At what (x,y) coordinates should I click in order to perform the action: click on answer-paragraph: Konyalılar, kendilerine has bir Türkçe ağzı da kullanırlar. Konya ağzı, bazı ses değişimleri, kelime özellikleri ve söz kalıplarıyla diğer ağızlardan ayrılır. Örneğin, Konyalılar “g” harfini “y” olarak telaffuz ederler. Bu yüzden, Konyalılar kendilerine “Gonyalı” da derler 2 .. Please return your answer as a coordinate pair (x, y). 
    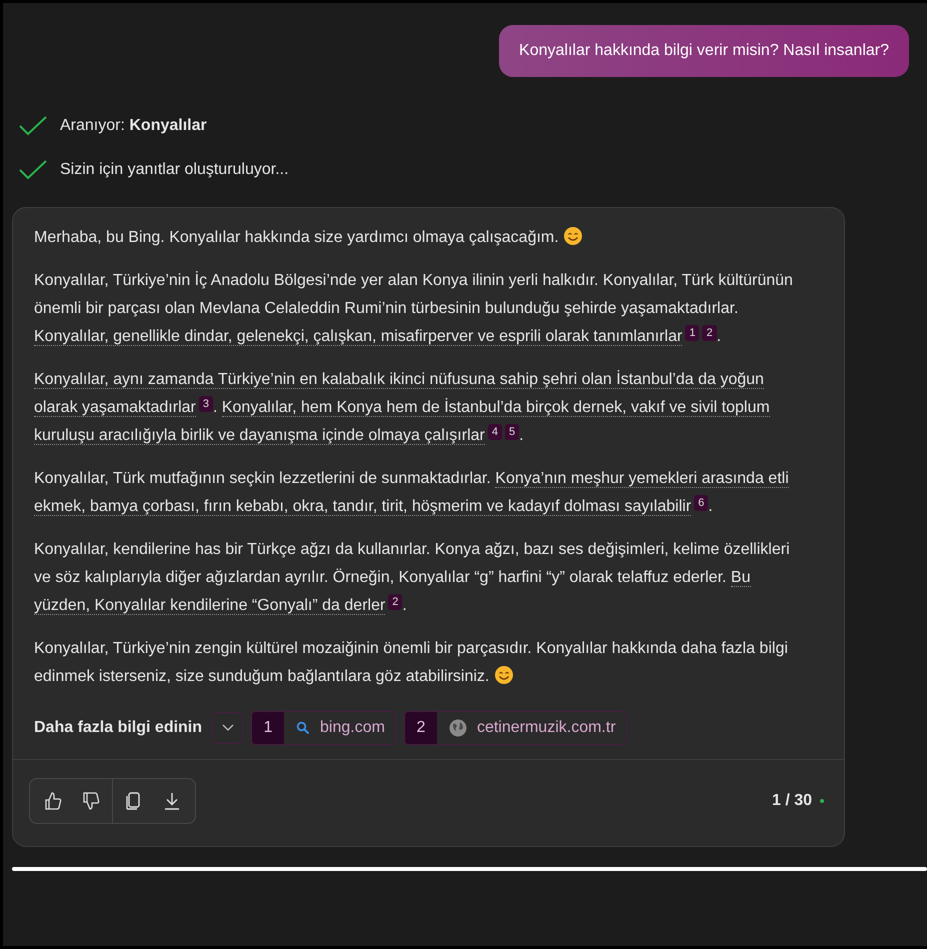
    Looking at the image, I should click on (412, 578).